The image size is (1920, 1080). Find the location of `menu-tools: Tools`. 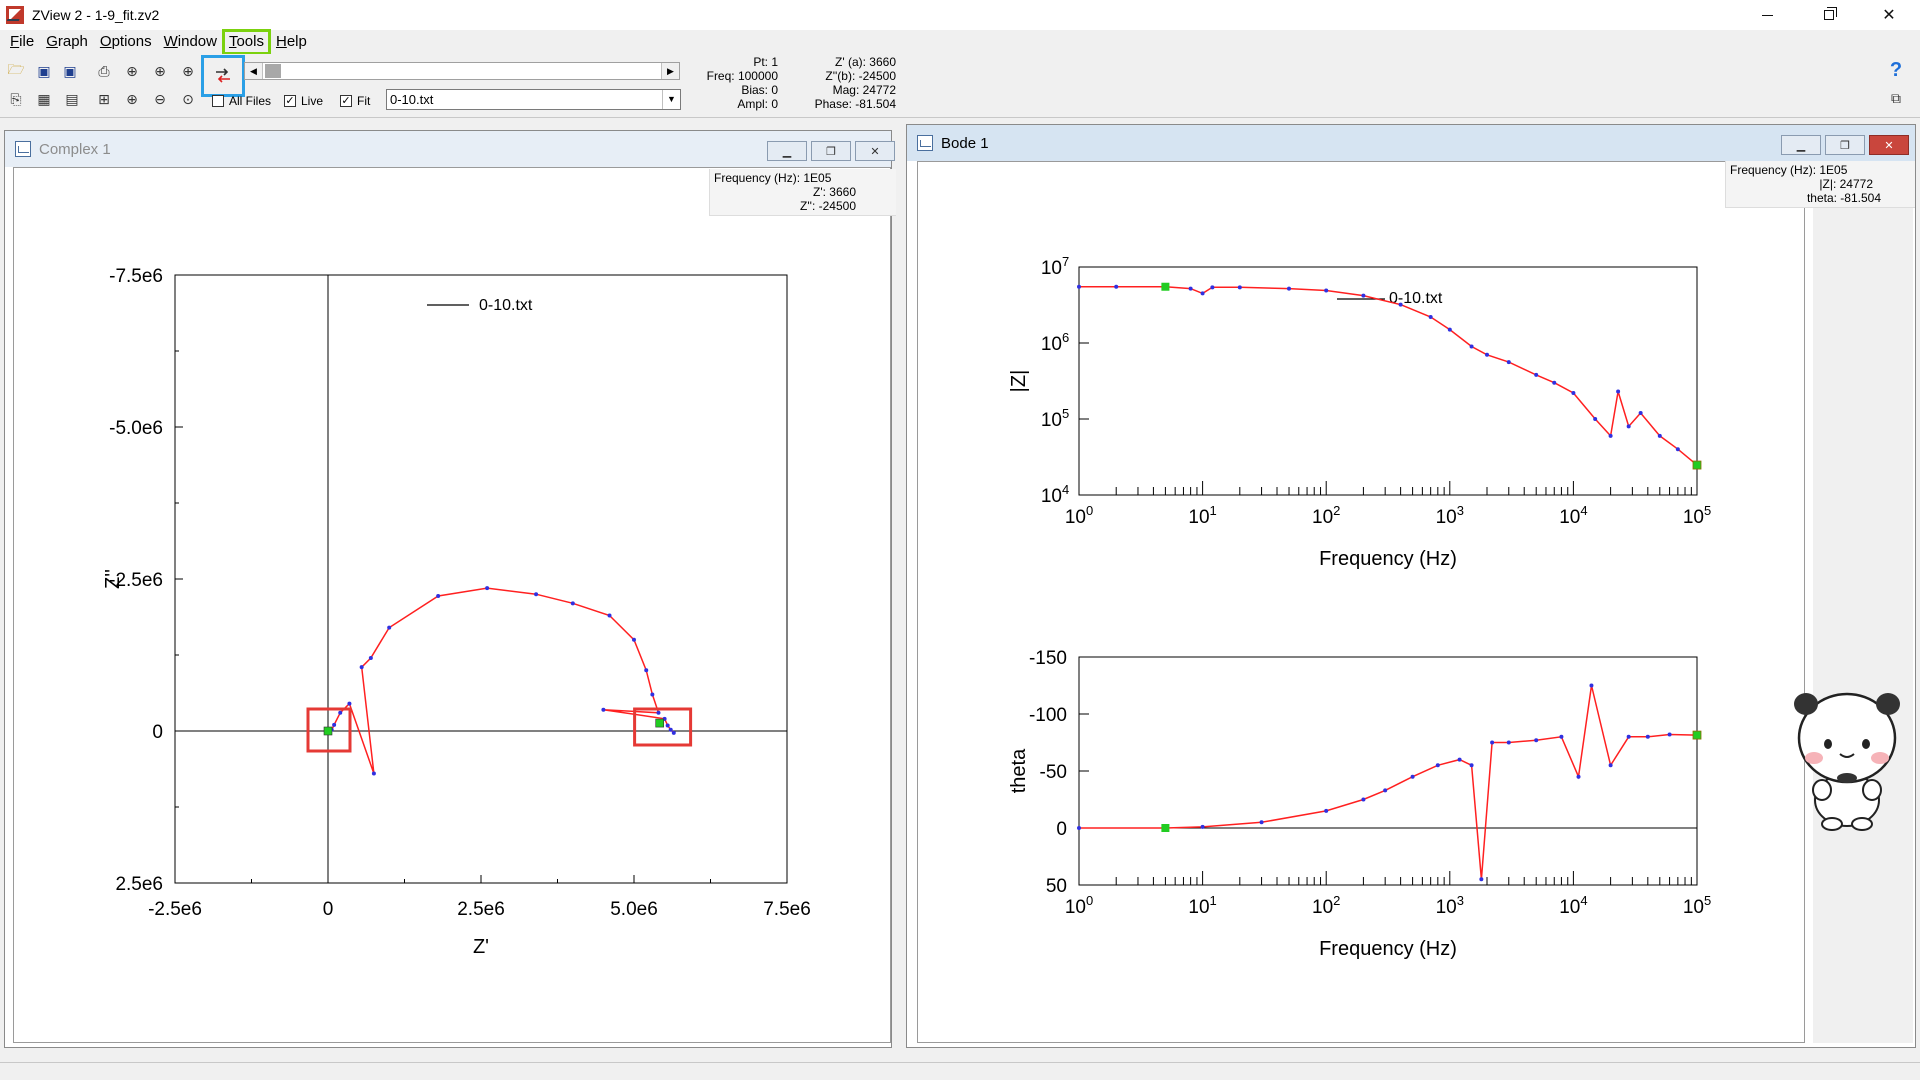

menu-tools: Tools is located at coordinates (246, 42).